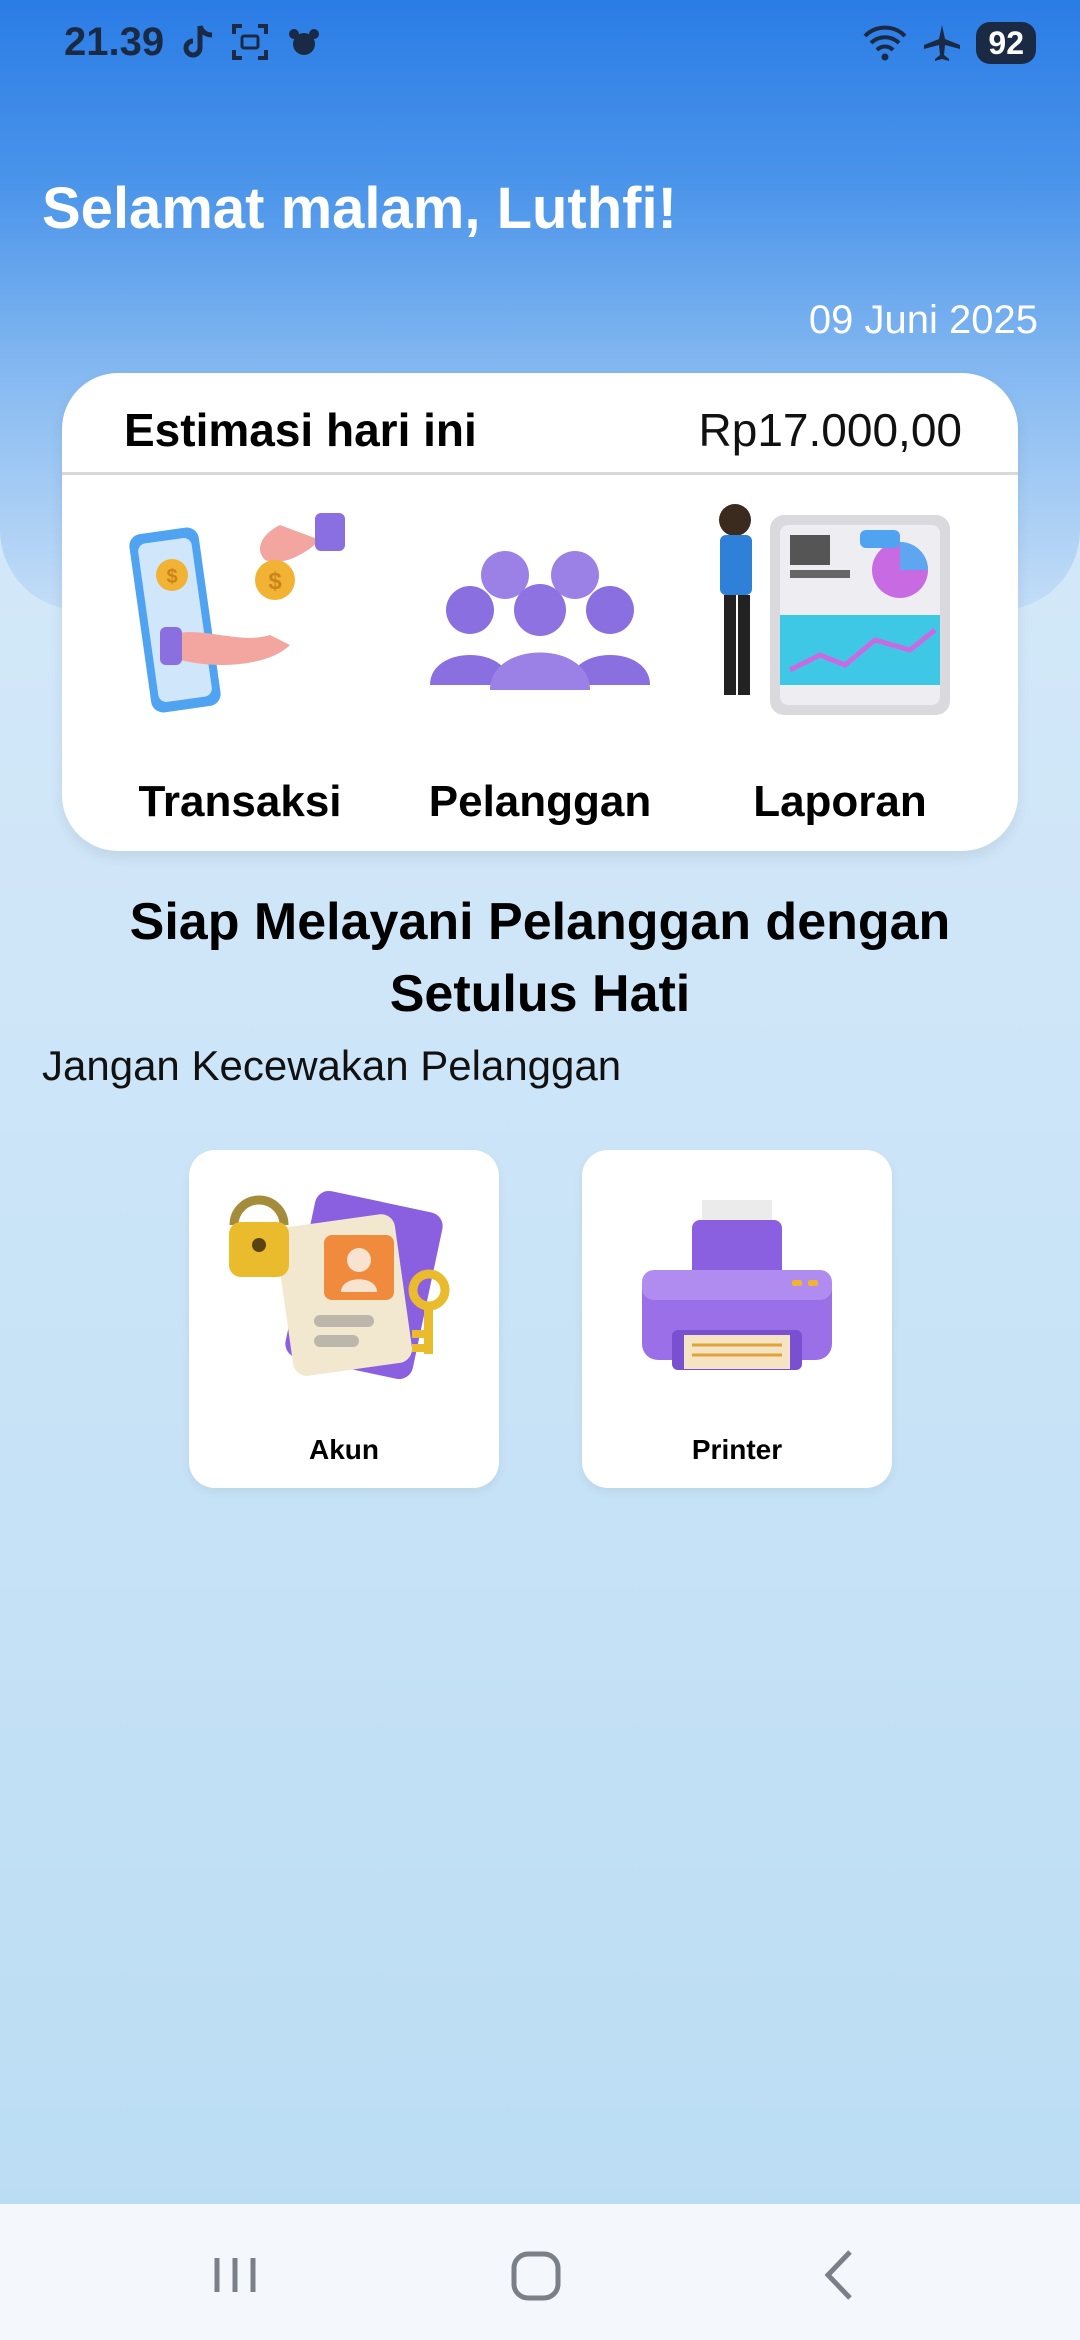  What do you see at coordinates (737, 1285) in the screenshot?
I see `printer-icon` at bounding box center [737, 1285].